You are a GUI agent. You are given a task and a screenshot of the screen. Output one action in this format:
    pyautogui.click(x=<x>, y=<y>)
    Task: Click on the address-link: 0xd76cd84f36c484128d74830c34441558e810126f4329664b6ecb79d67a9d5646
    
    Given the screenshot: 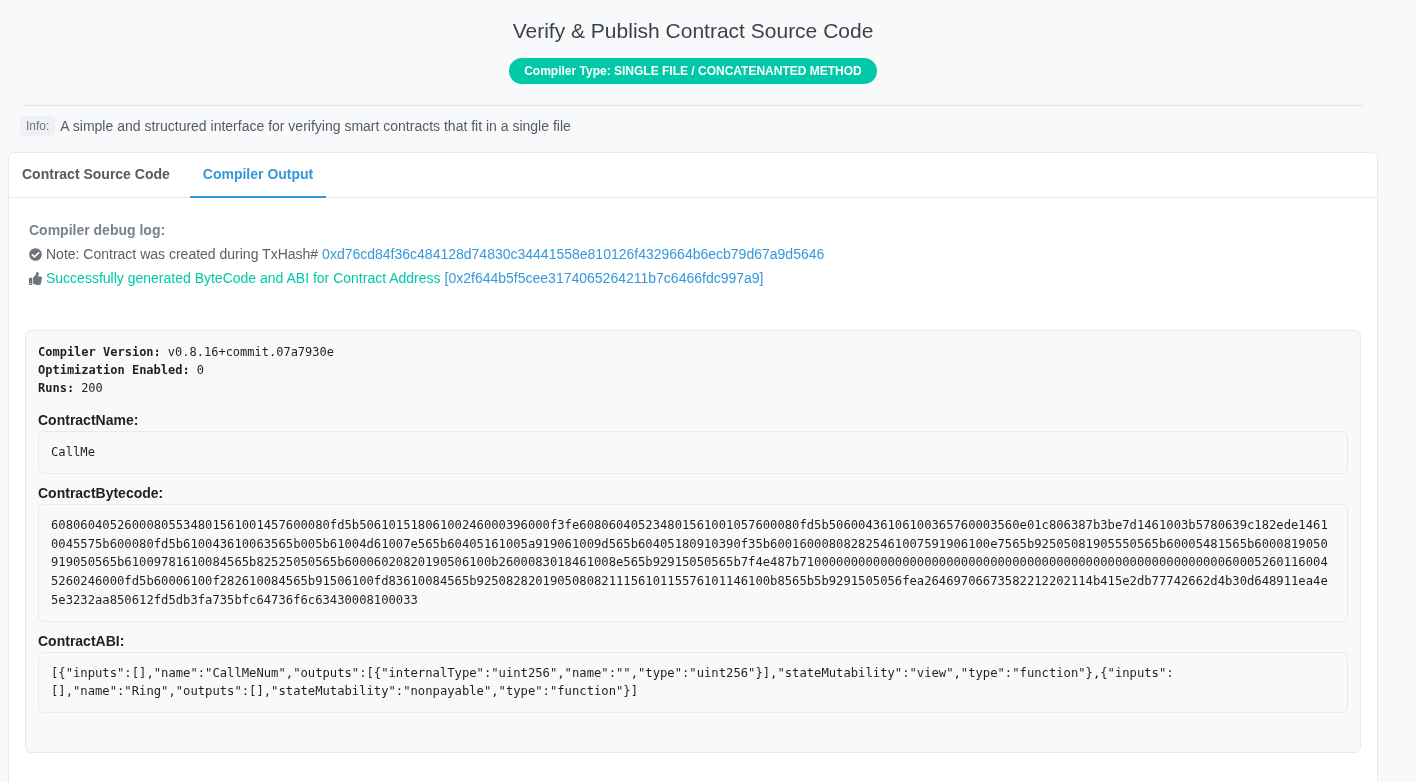 What is the action you would take?
    pyautogui.click(x=573, y=254)
    